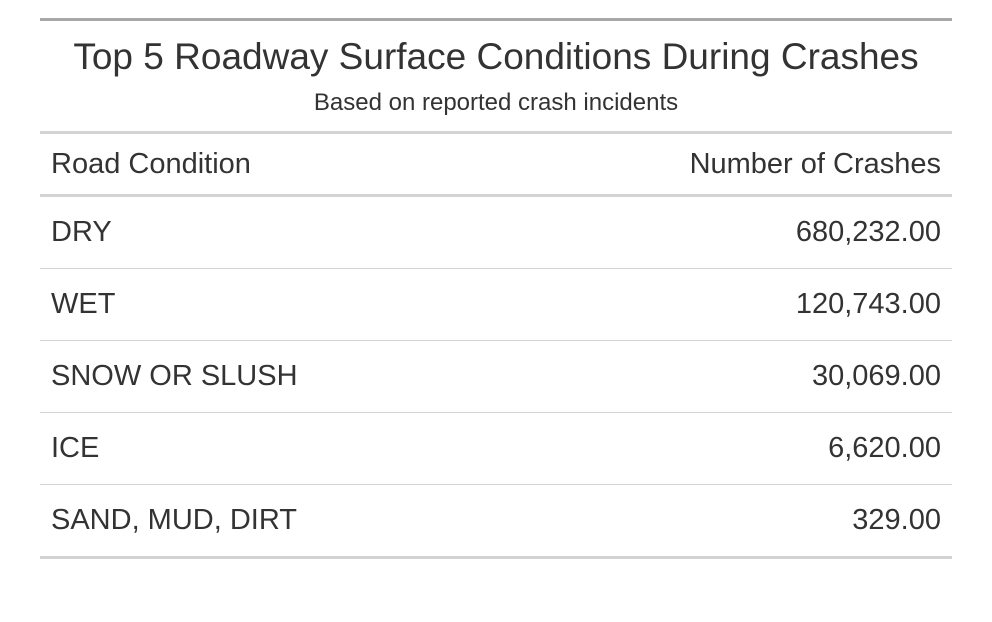 This screenshot has width=992, height=622. I want to click on crash-count-cell: 120,743.00, so click(868, 304).